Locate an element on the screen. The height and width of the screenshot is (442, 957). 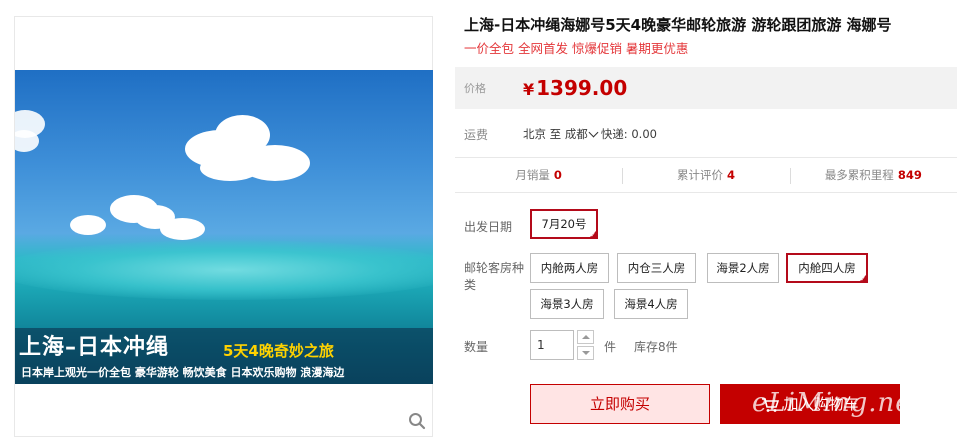
add-to-cart-button: 加入购物车 is located at coordinates (810, 404).